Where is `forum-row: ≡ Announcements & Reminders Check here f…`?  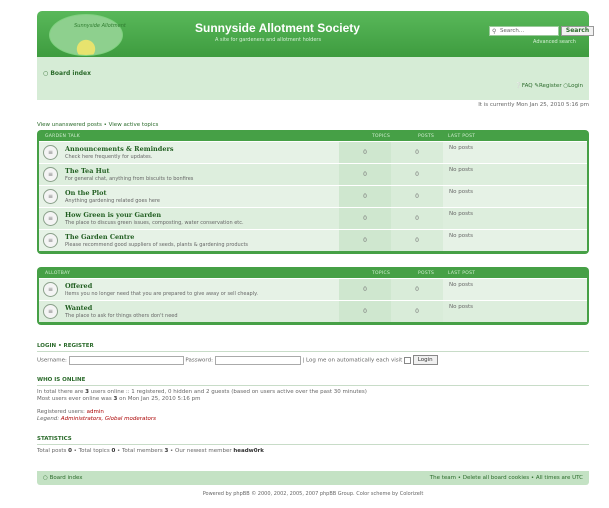
forum-row: ≡ Announcements & Reminders Check here f… is located at coordinates (313, 152).